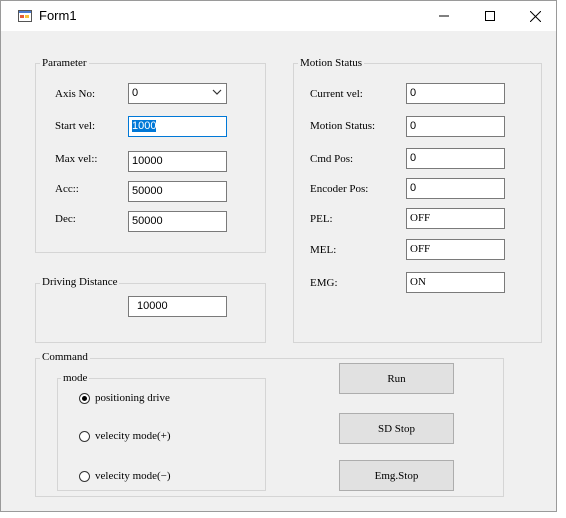  Describe the element at coordinates (331, 63) in the screenshot. I see `motion-status-group-title: Motion Status` at that location.